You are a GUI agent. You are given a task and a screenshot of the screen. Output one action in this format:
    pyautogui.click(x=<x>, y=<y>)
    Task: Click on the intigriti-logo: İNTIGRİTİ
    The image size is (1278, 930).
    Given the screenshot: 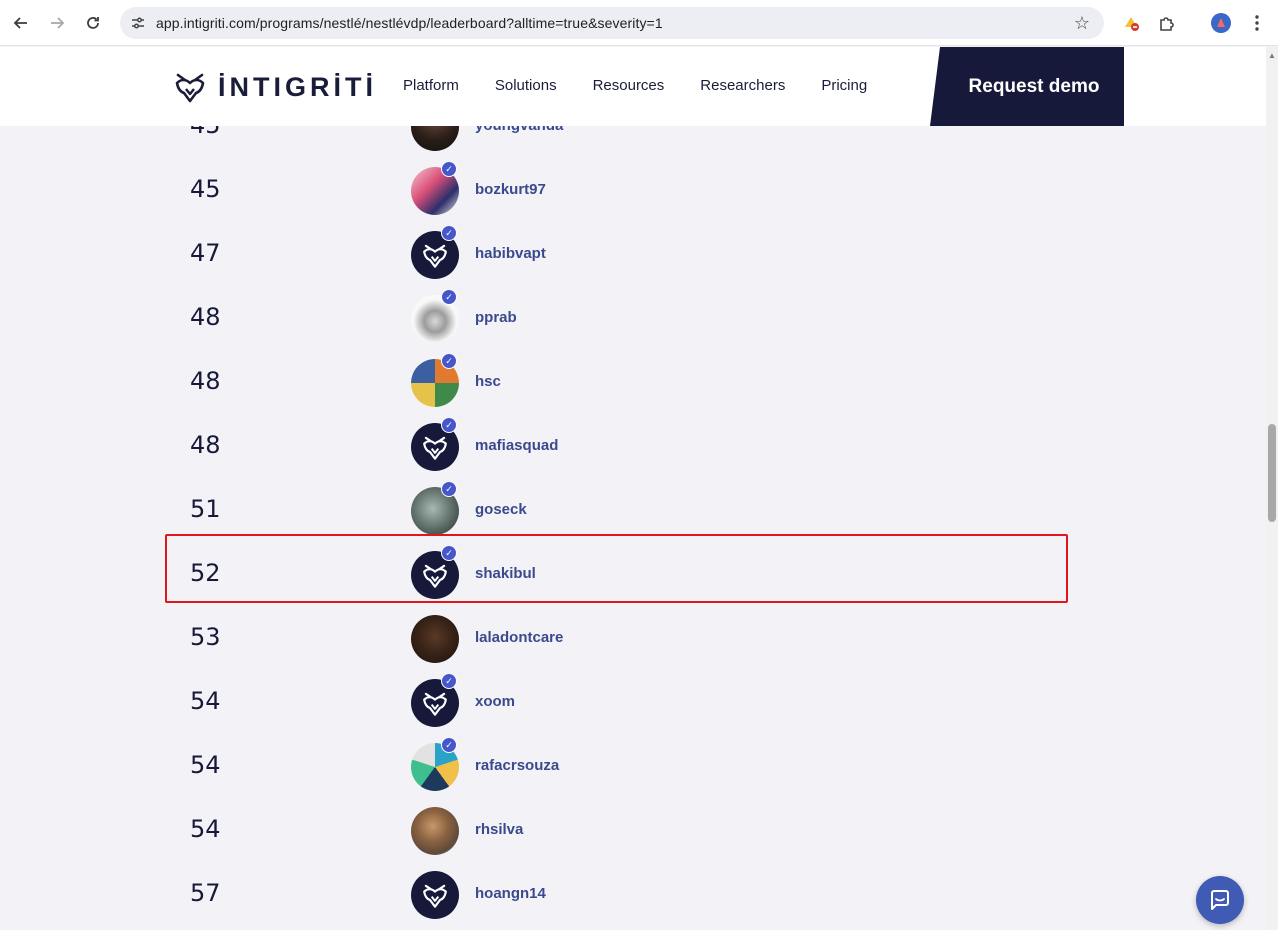 What is the action you would take?
    pyautogui.click(x=274, y=87)
    